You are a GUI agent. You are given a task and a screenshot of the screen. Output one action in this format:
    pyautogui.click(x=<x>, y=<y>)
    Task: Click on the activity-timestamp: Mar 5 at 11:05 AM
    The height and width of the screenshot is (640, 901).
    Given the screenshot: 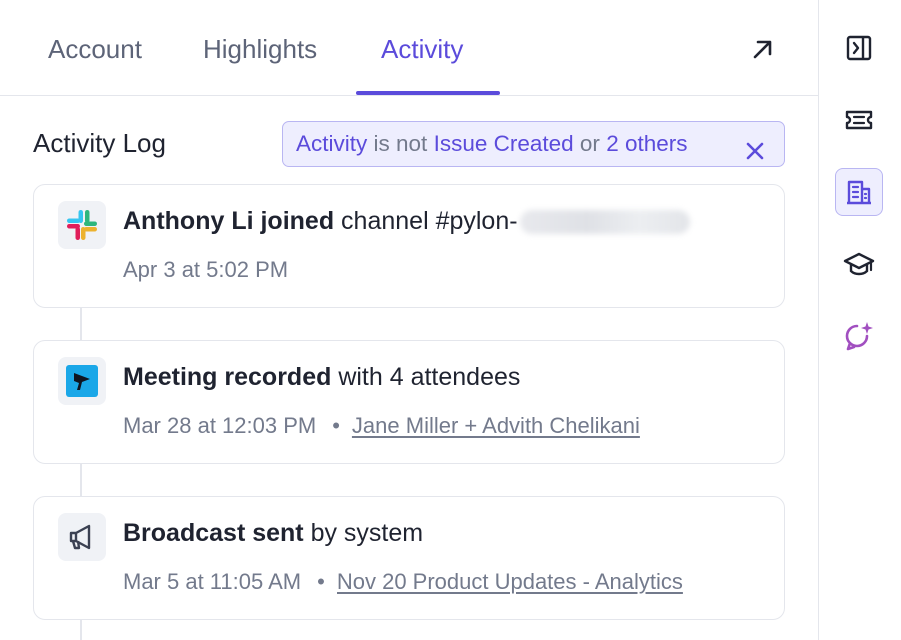 What is the action you would take?
    pyautogui.click(x=212, y=581)
    